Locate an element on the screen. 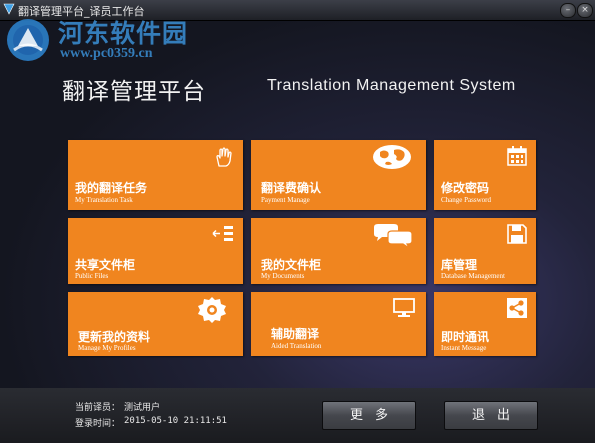  tile-label-en: Change Password is located at coordinates (466, 200).